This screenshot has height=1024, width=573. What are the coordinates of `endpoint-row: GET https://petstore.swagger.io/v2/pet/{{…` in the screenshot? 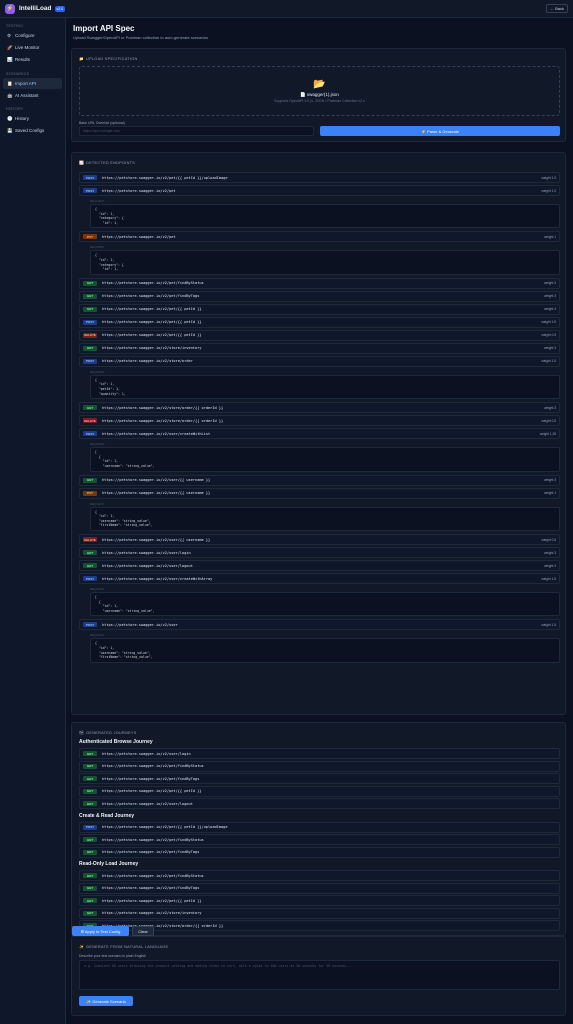 It's located at (319, 309).